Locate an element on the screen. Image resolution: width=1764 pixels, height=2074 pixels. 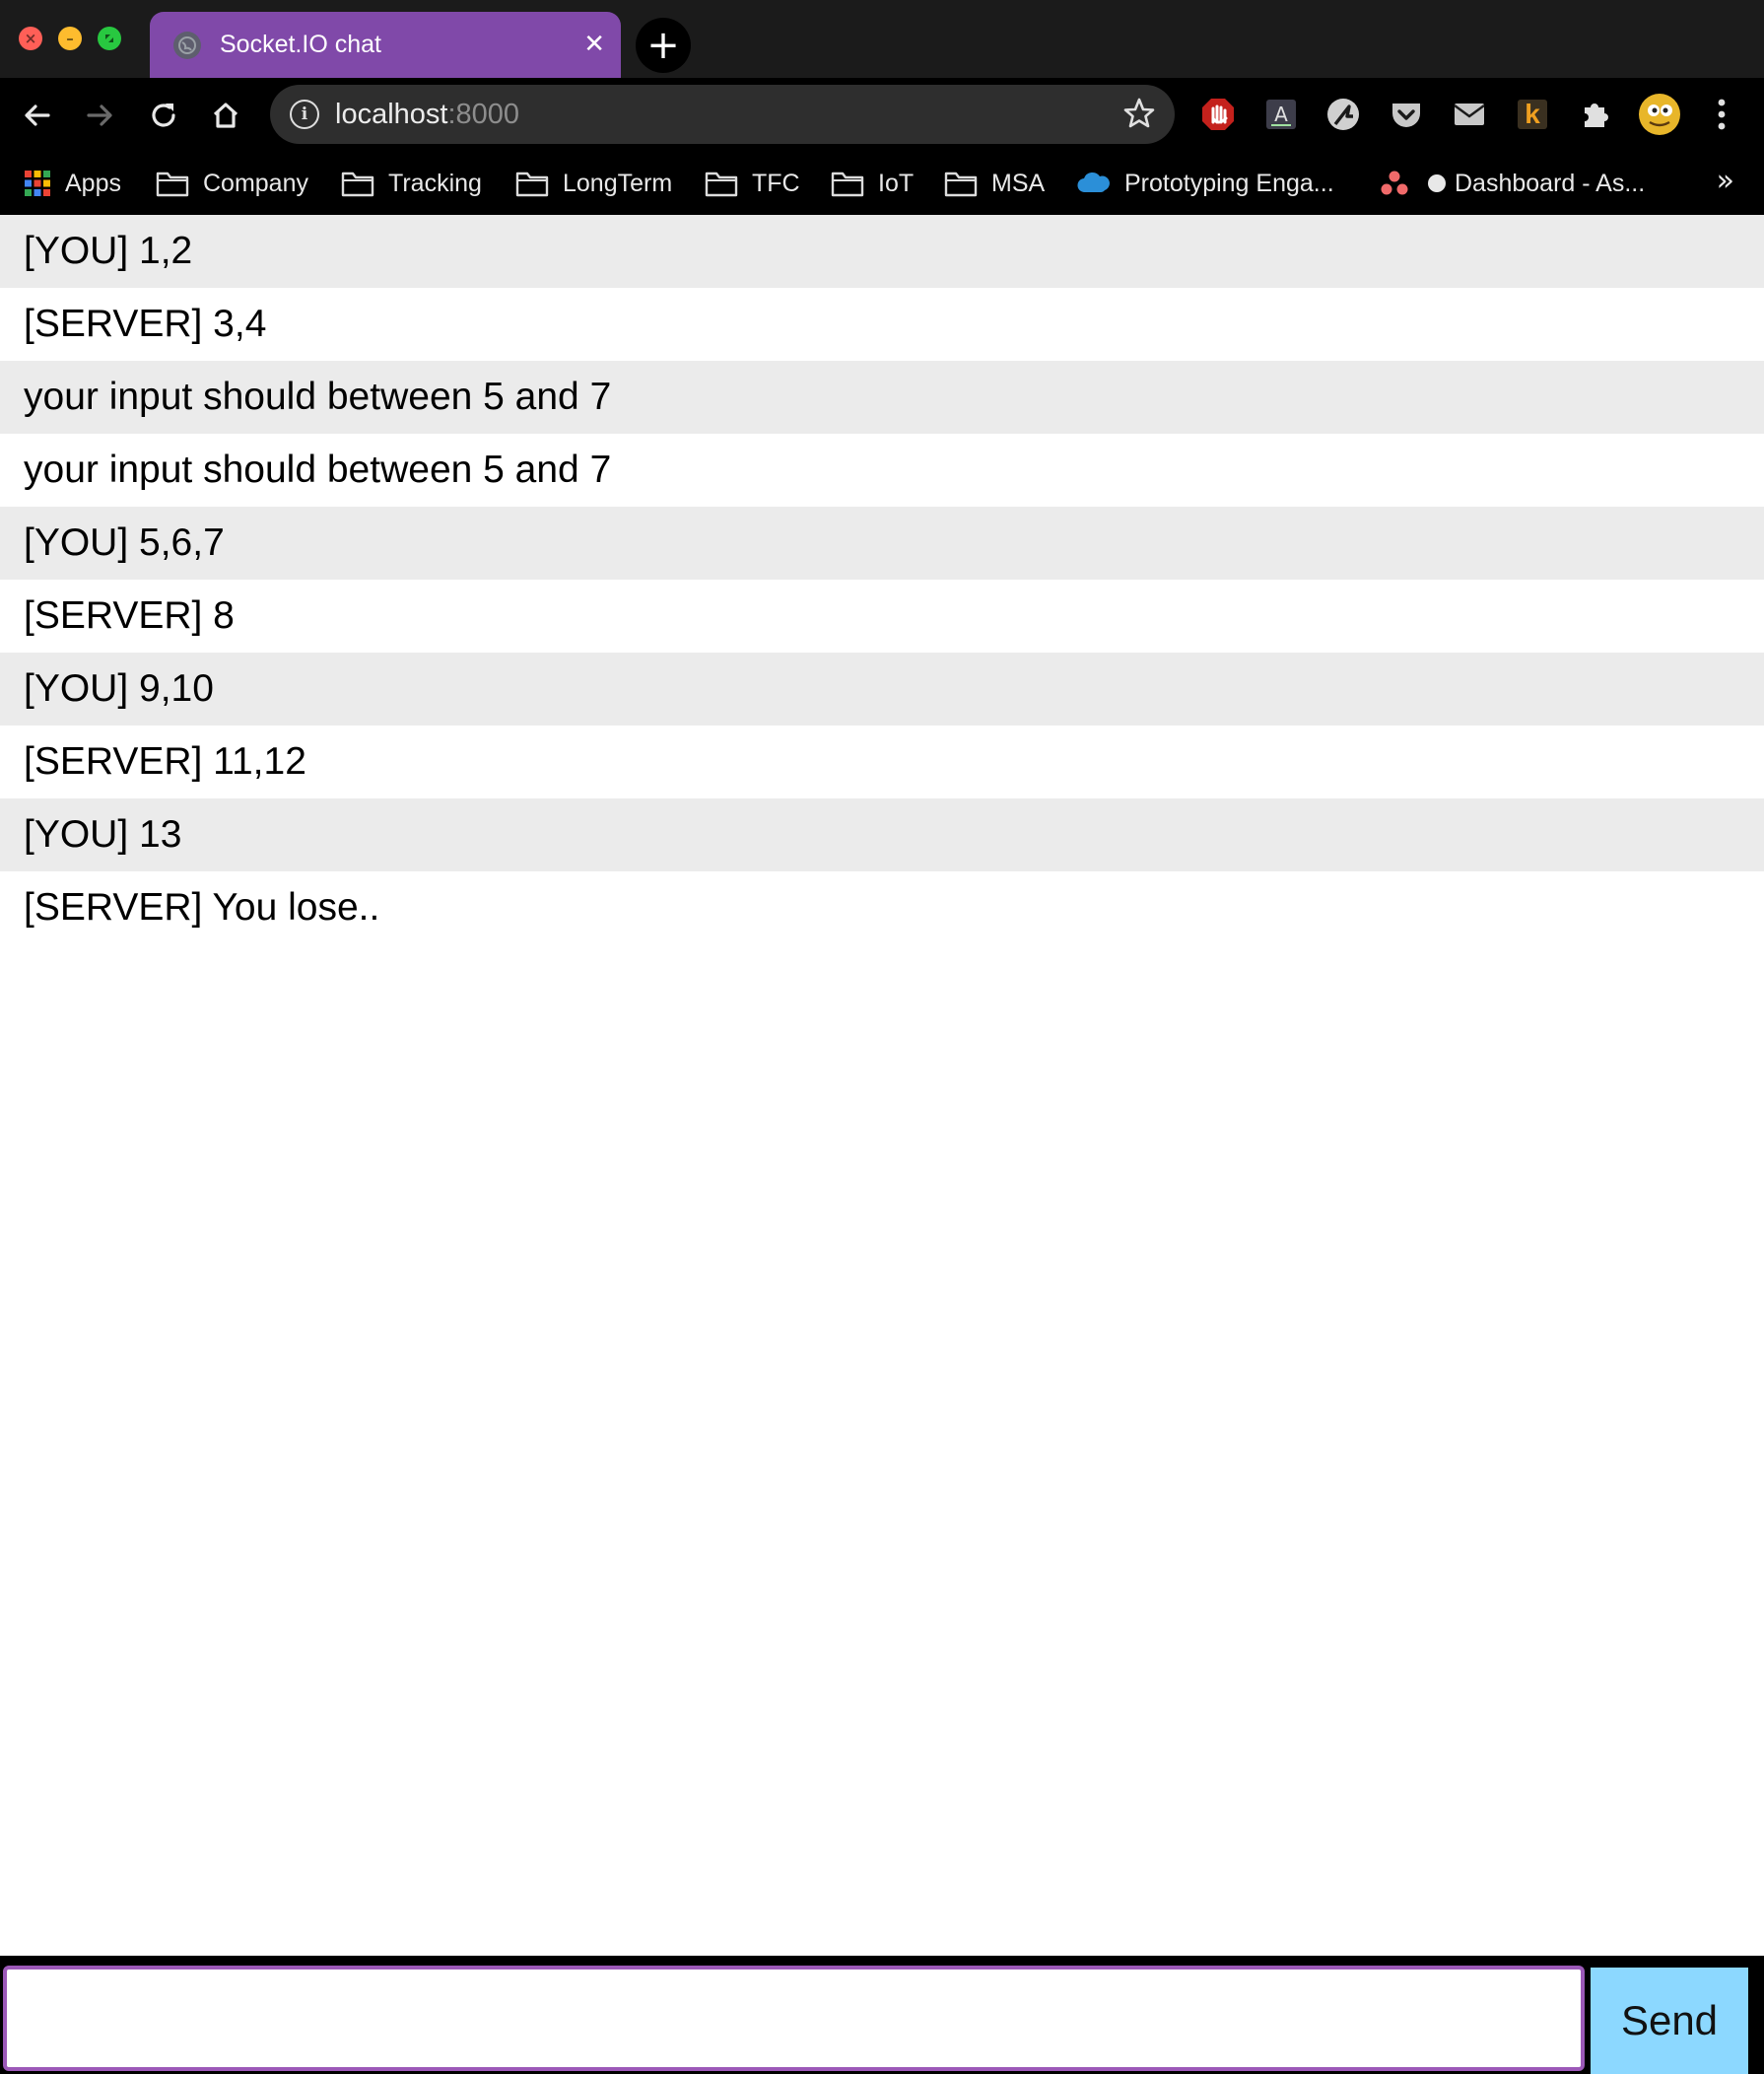
site-info-icon: i is located at coordinates (304, 114).